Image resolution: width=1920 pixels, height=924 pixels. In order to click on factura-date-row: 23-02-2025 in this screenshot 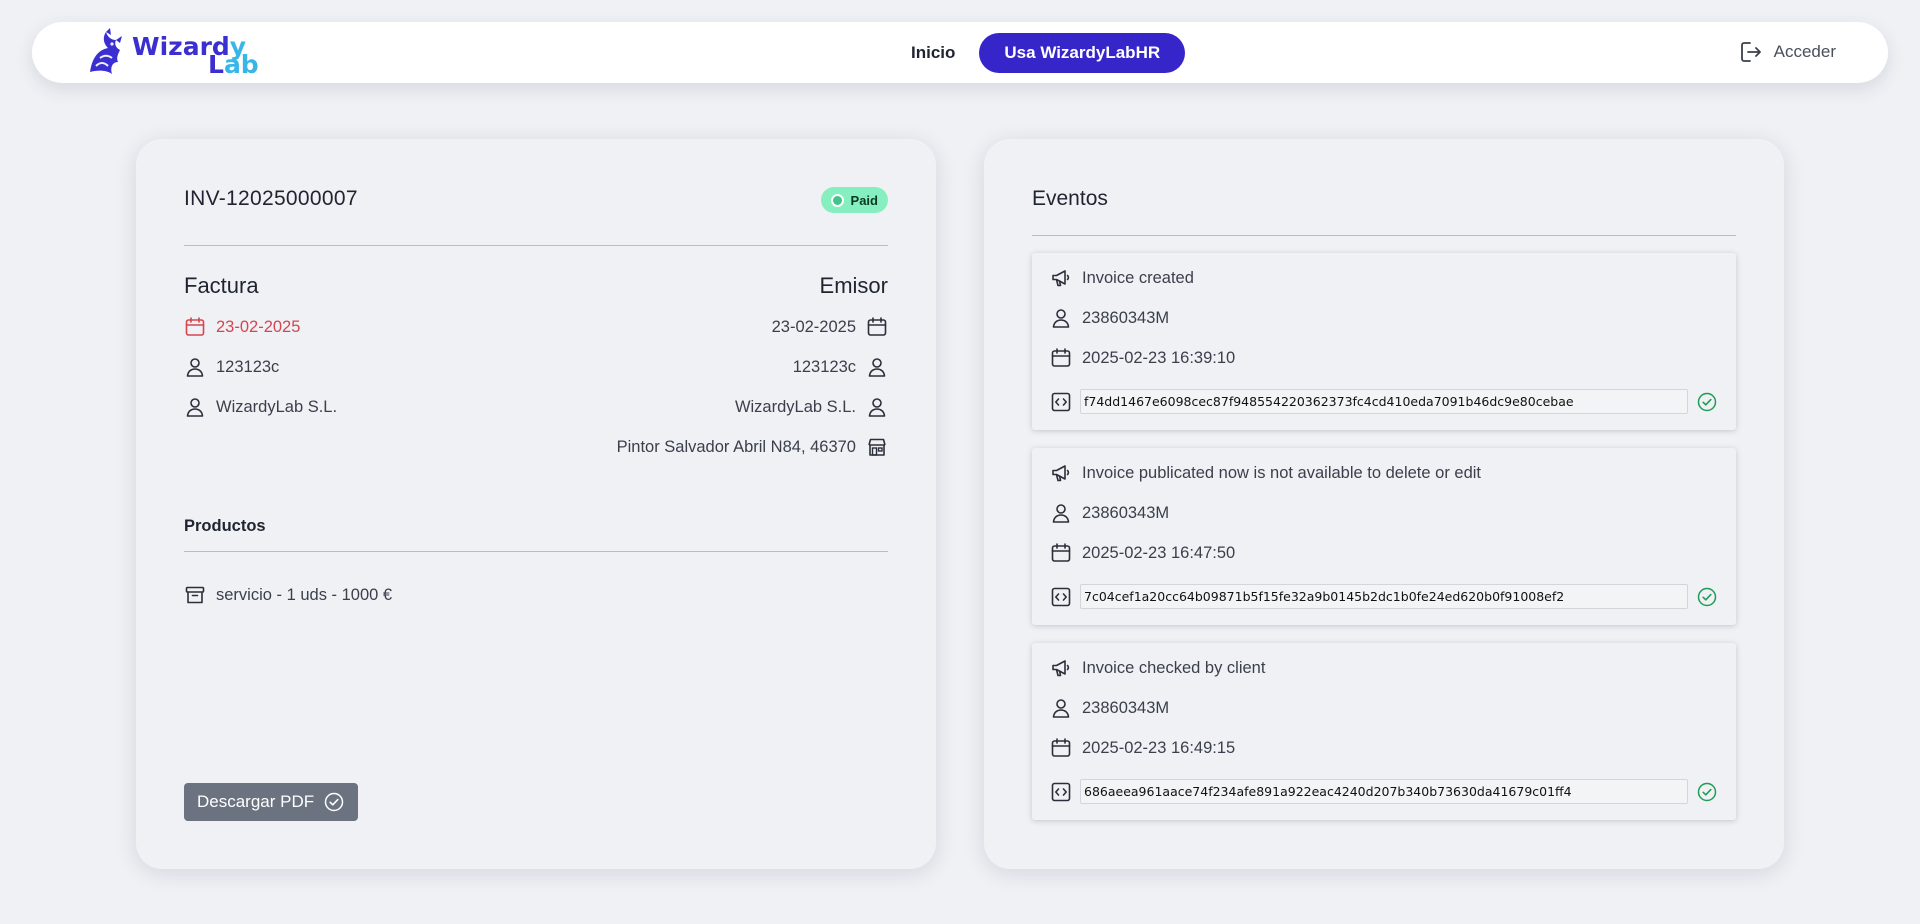, I will do `click(242, 327)`.